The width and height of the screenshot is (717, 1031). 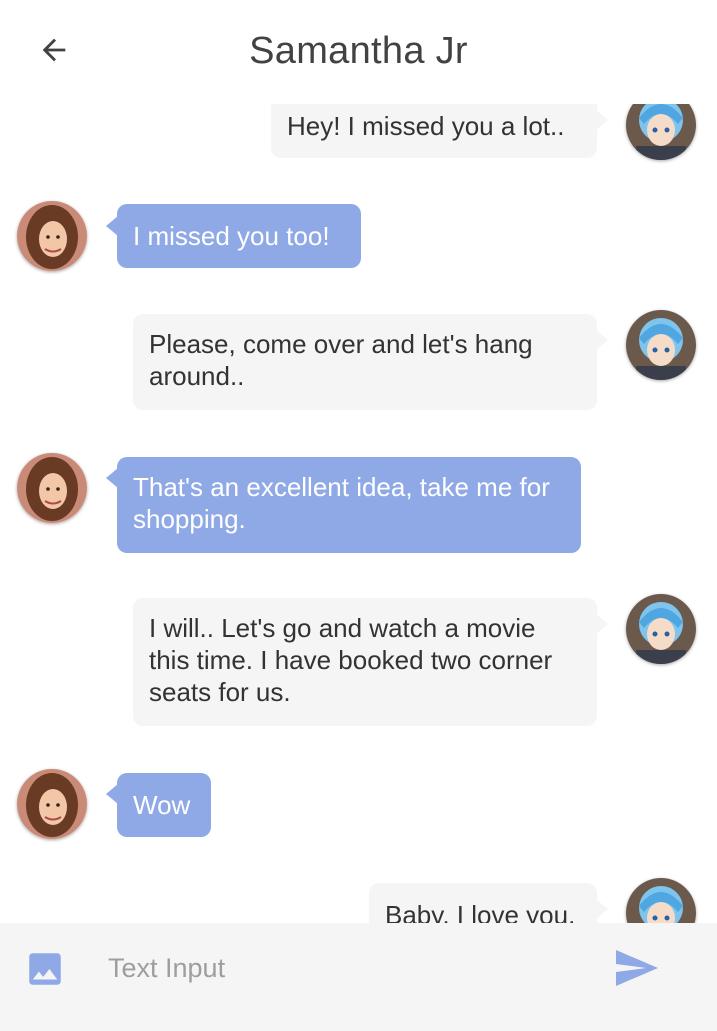 I want to click on message-input, so click(x=348, y=968).